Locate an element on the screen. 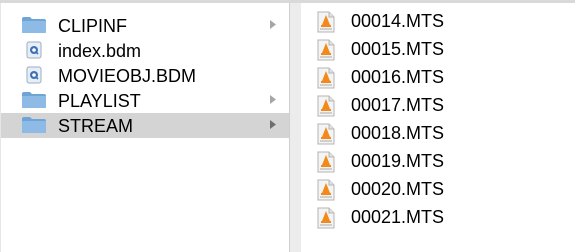 The width and height of the screenshot is (575, 252). list-item-movieobj-bdm: MOVIEOBJ.BDM is located at coordinates (145, 75).